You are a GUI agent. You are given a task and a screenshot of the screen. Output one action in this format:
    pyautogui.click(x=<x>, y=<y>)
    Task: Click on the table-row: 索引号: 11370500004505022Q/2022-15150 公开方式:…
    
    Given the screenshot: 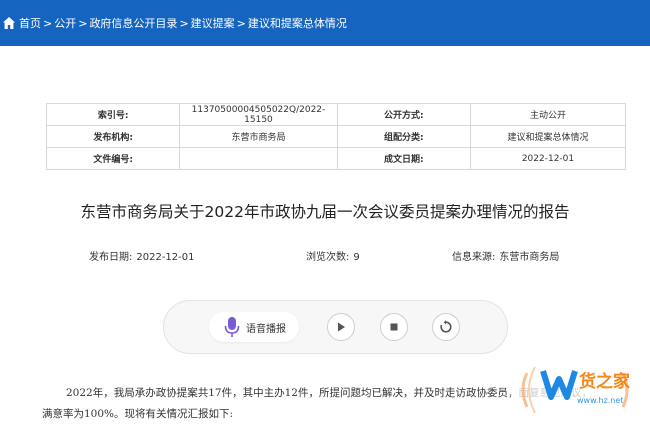 What is the action you would take?
    pyautogui.click(x=336, y=114)
    